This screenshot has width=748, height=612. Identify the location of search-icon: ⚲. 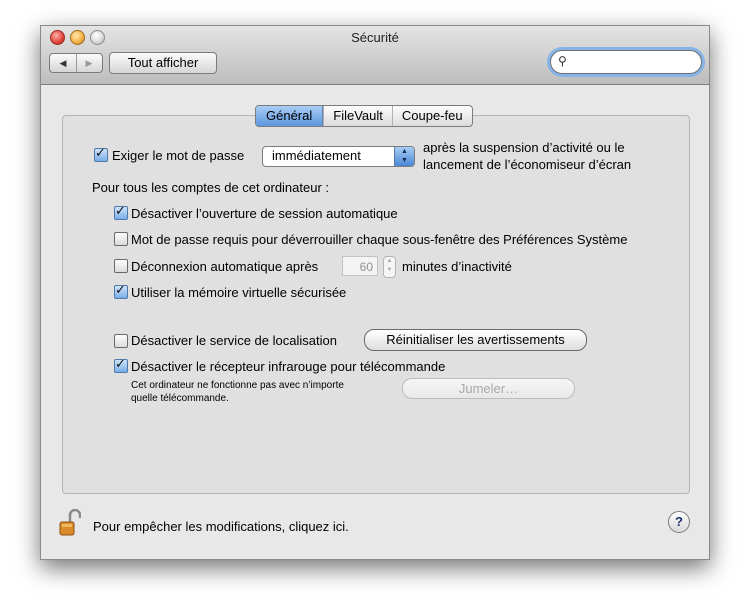
(562, 61).